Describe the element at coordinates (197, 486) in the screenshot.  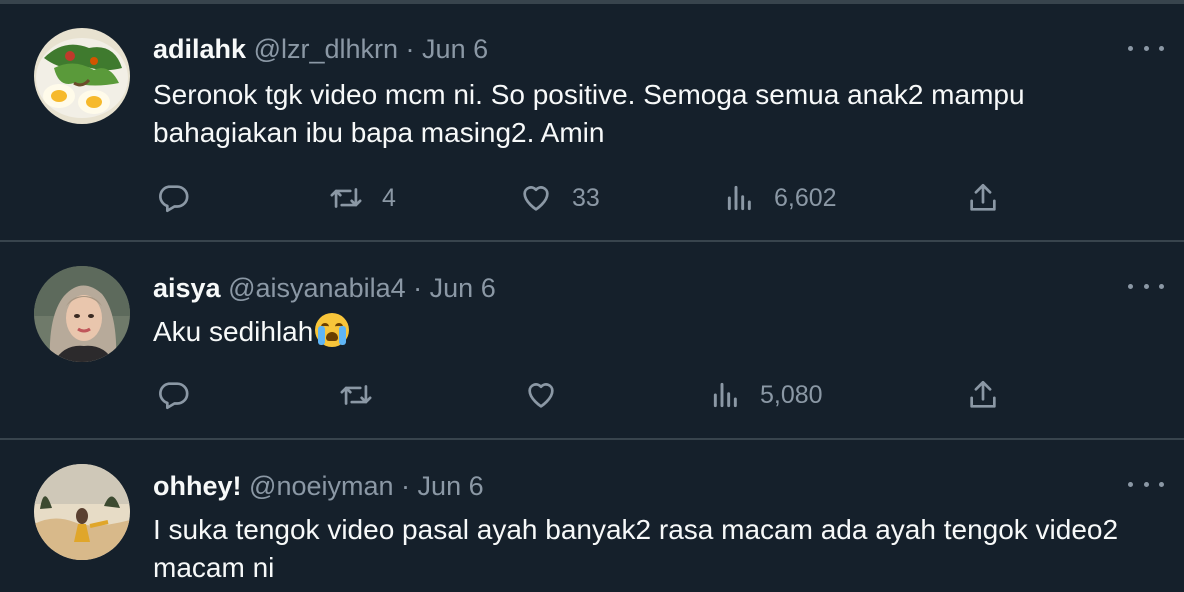
I see `display-name: ohhey!` at that location.